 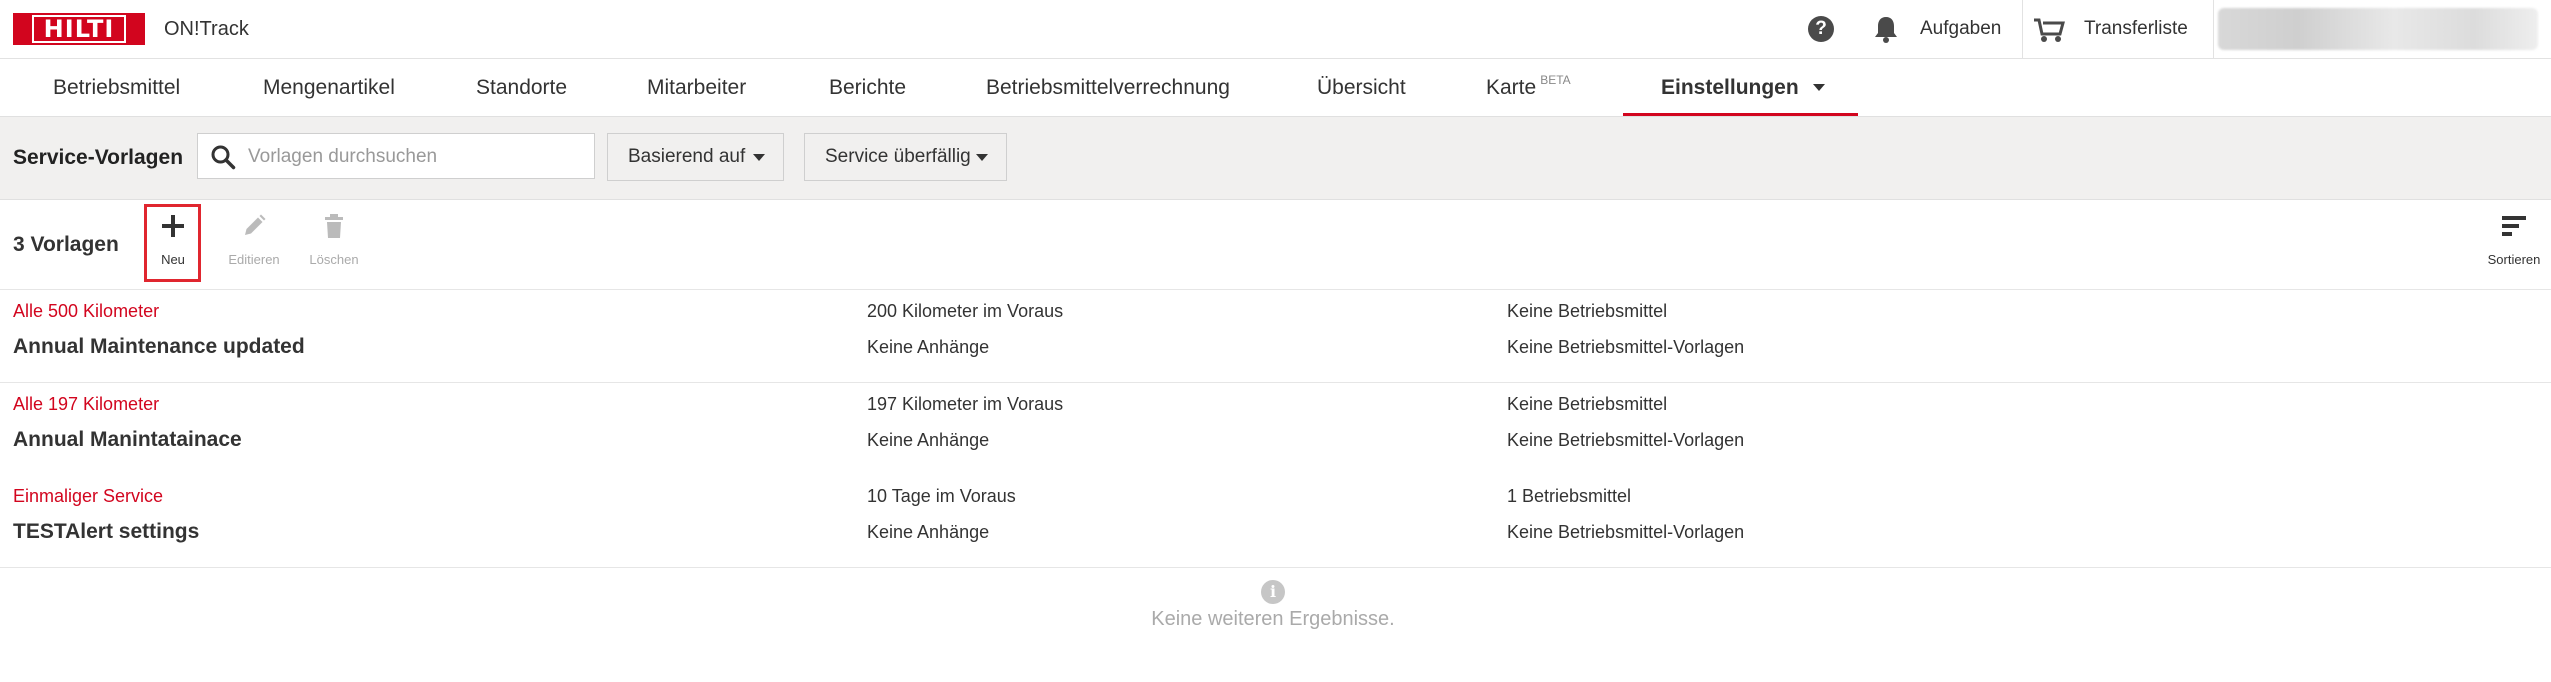 I want to click on bell-icon, so click(x=1886, y=29).